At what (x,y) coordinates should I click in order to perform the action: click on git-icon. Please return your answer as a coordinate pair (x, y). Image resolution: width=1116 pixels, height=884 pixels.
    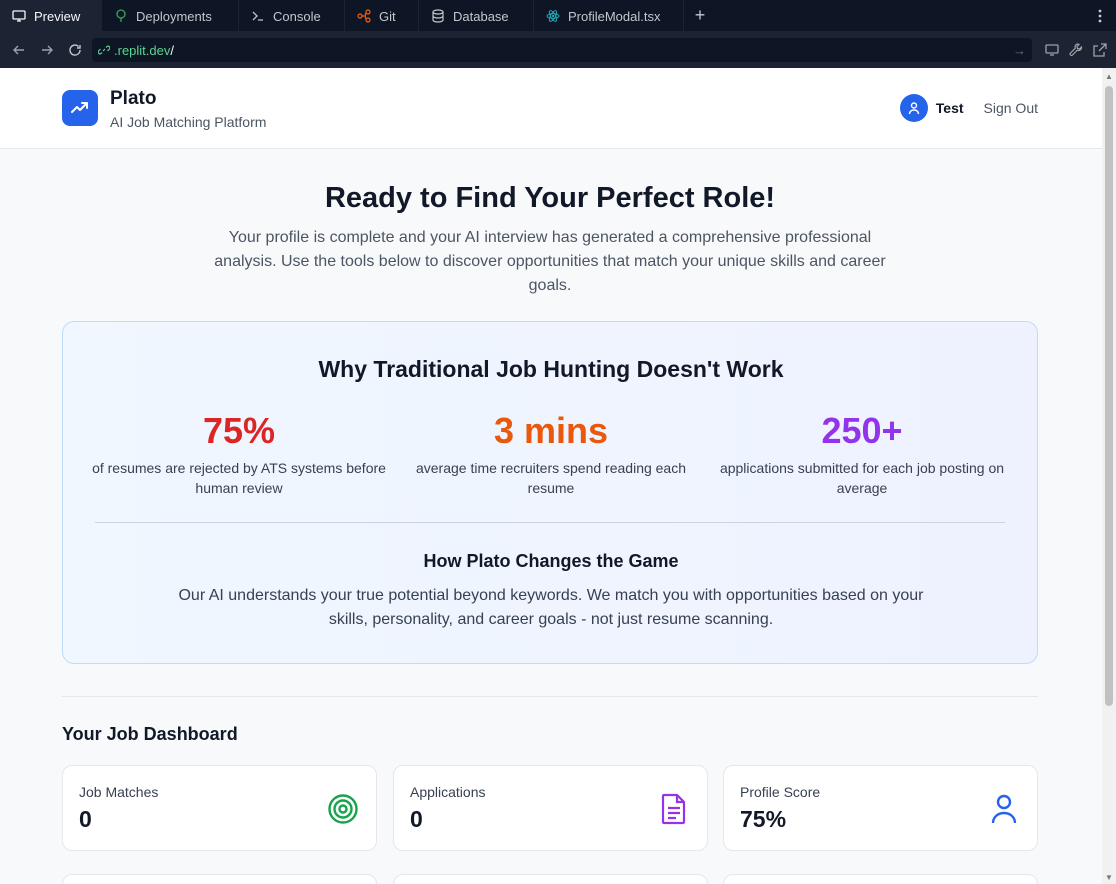
    Looking at the image, I should click on (364, 16).